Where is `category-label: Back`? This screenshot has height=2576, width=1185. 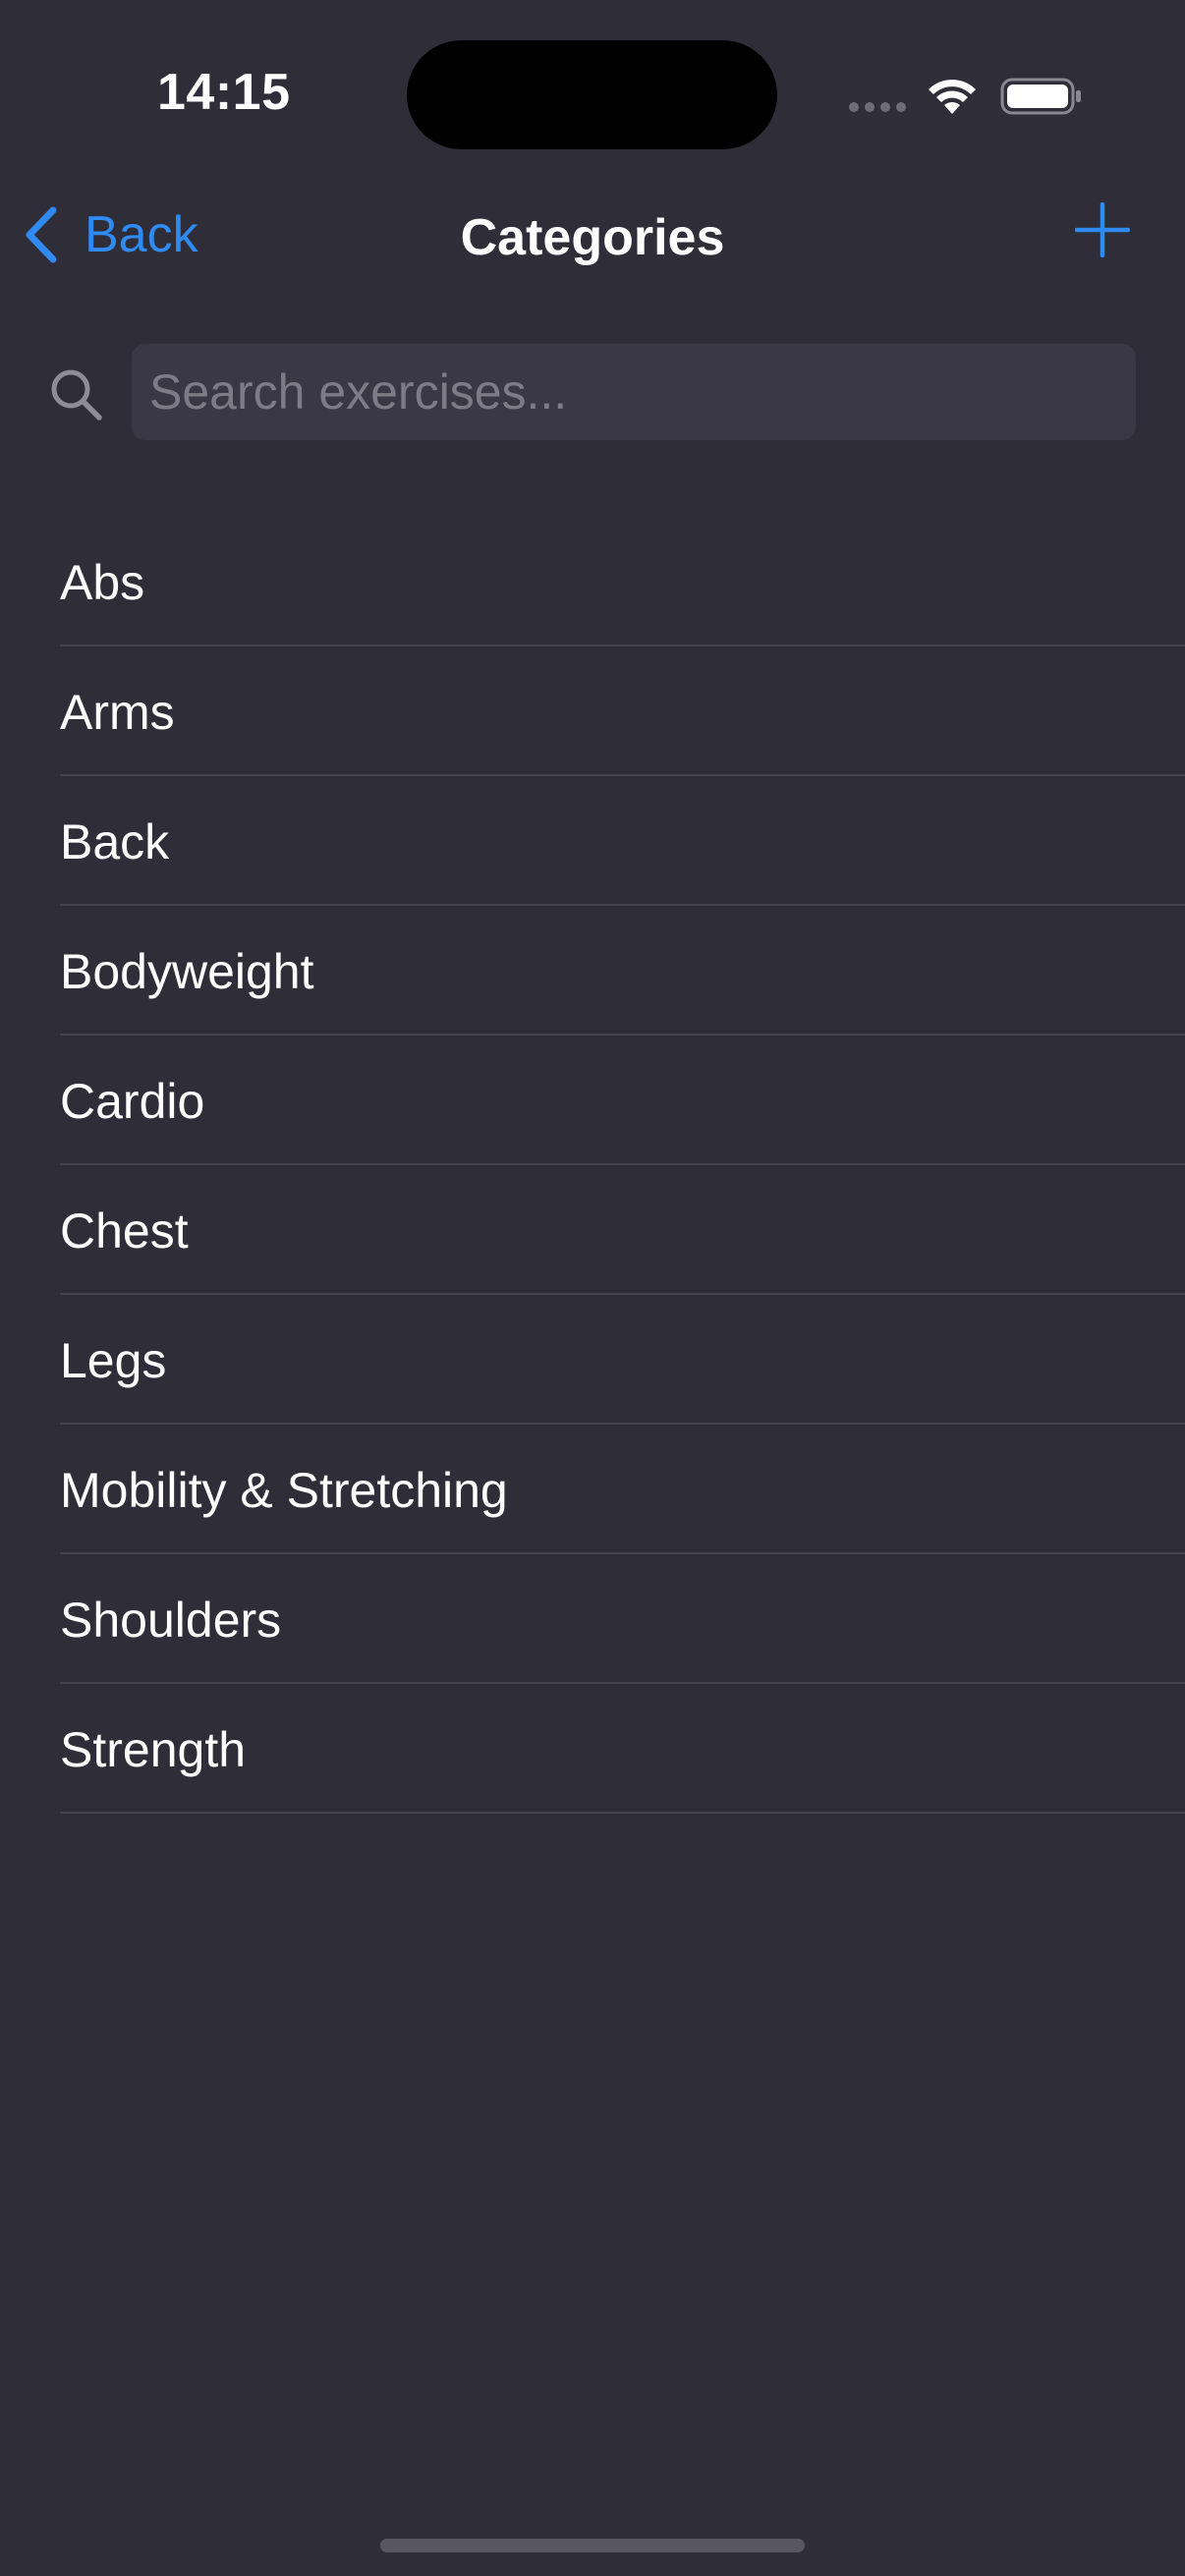 category-label: Back is located at coordinates (115, 841).